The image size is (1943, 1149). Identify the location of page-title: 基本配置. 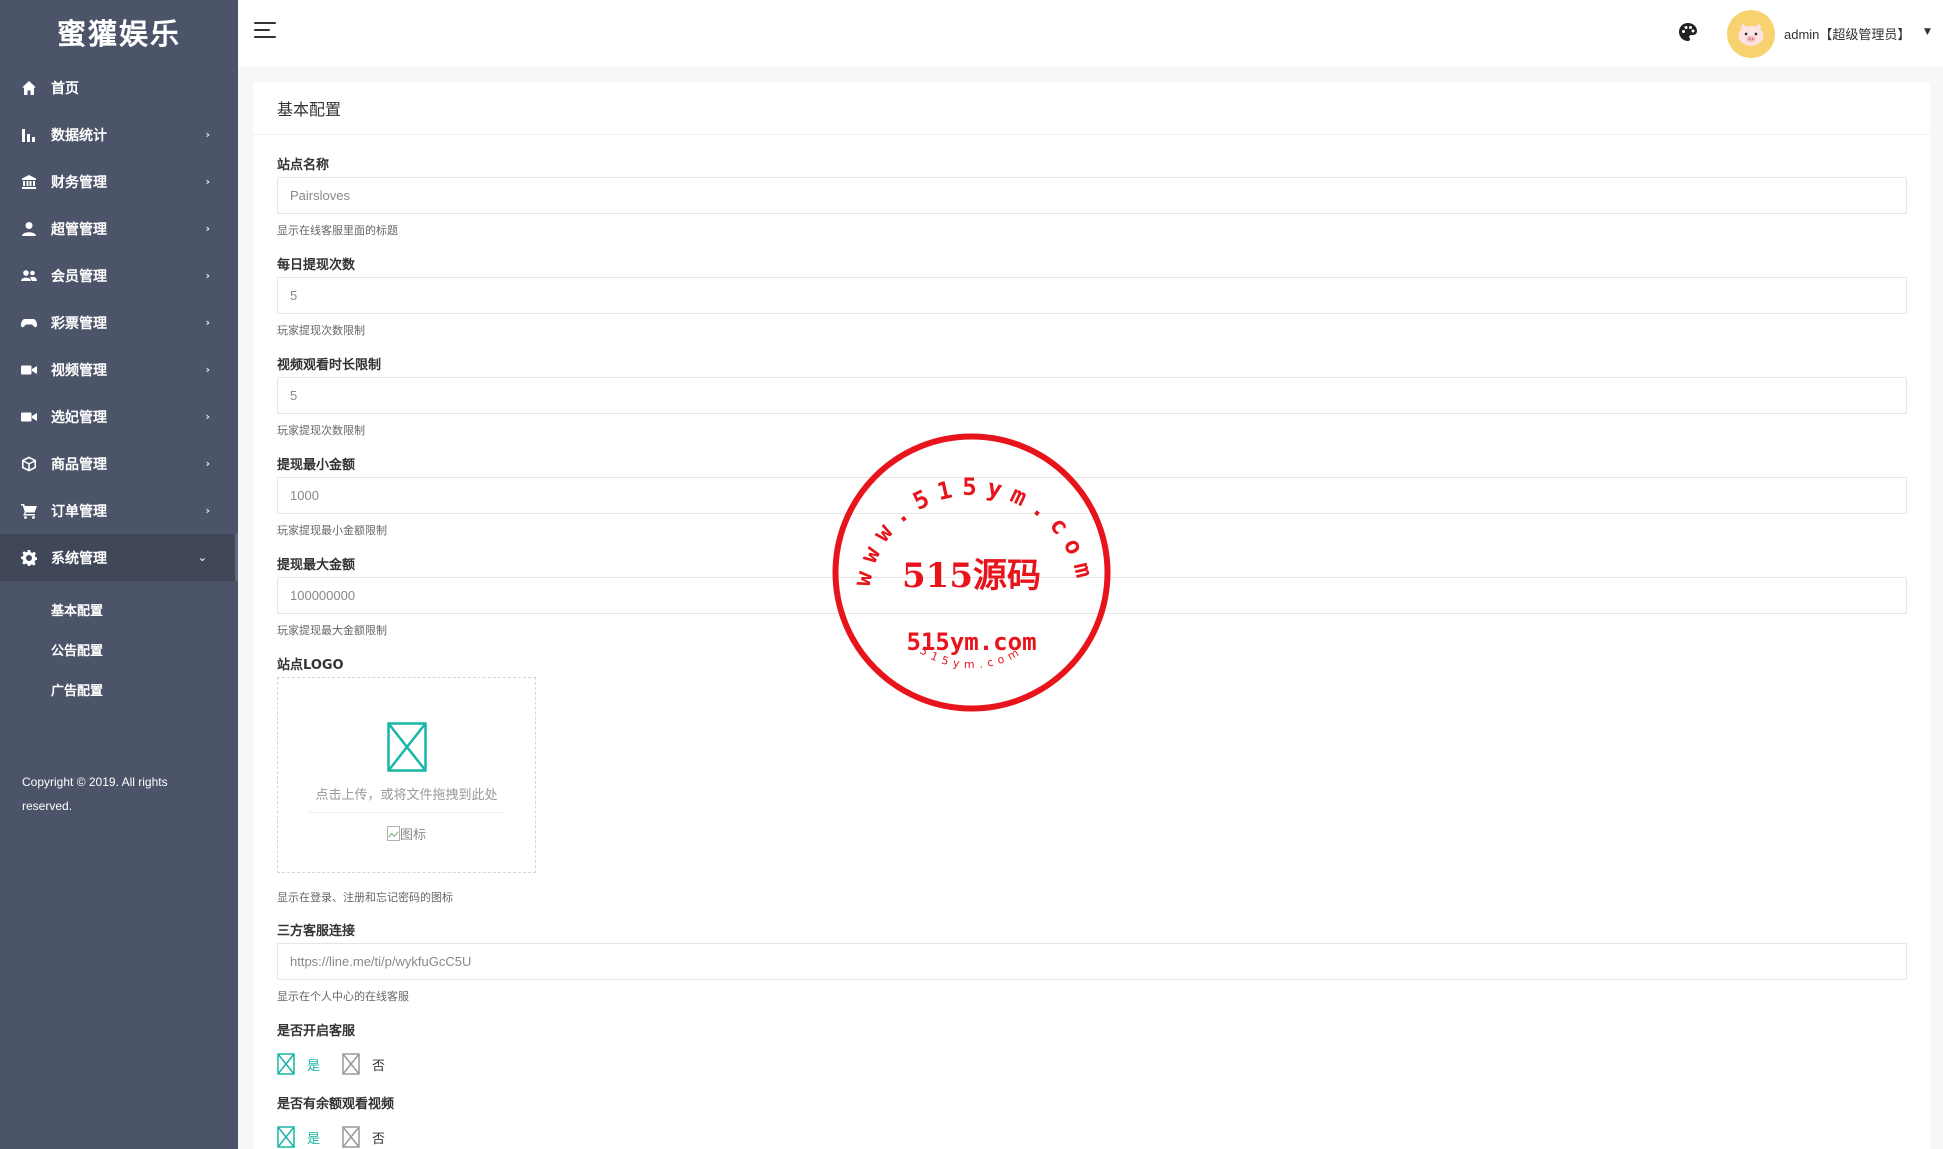
(1091, 108).